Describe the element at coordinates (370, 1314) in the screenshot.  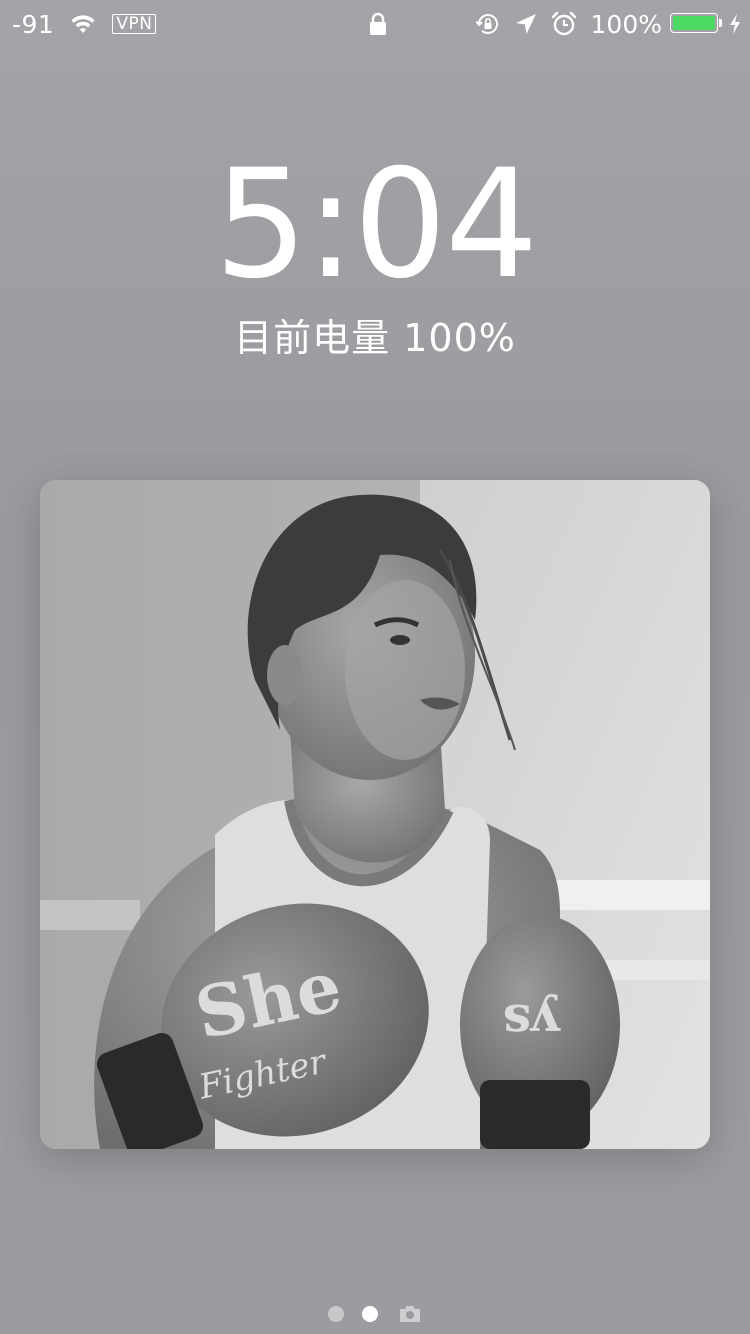
I see `page-dot-2-active` at that location.